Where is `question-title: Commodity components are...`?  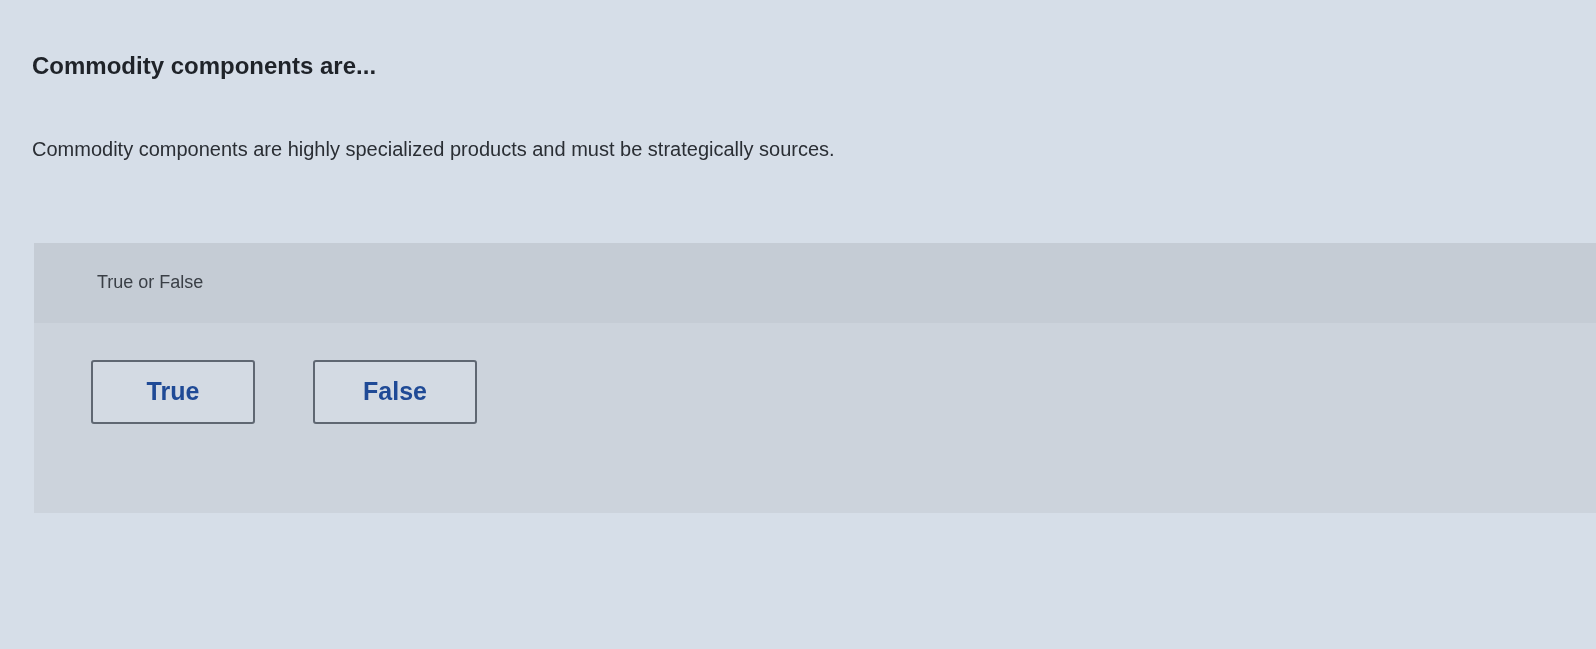 question-title: Commodity components are... is located at coordinates (204, 66).